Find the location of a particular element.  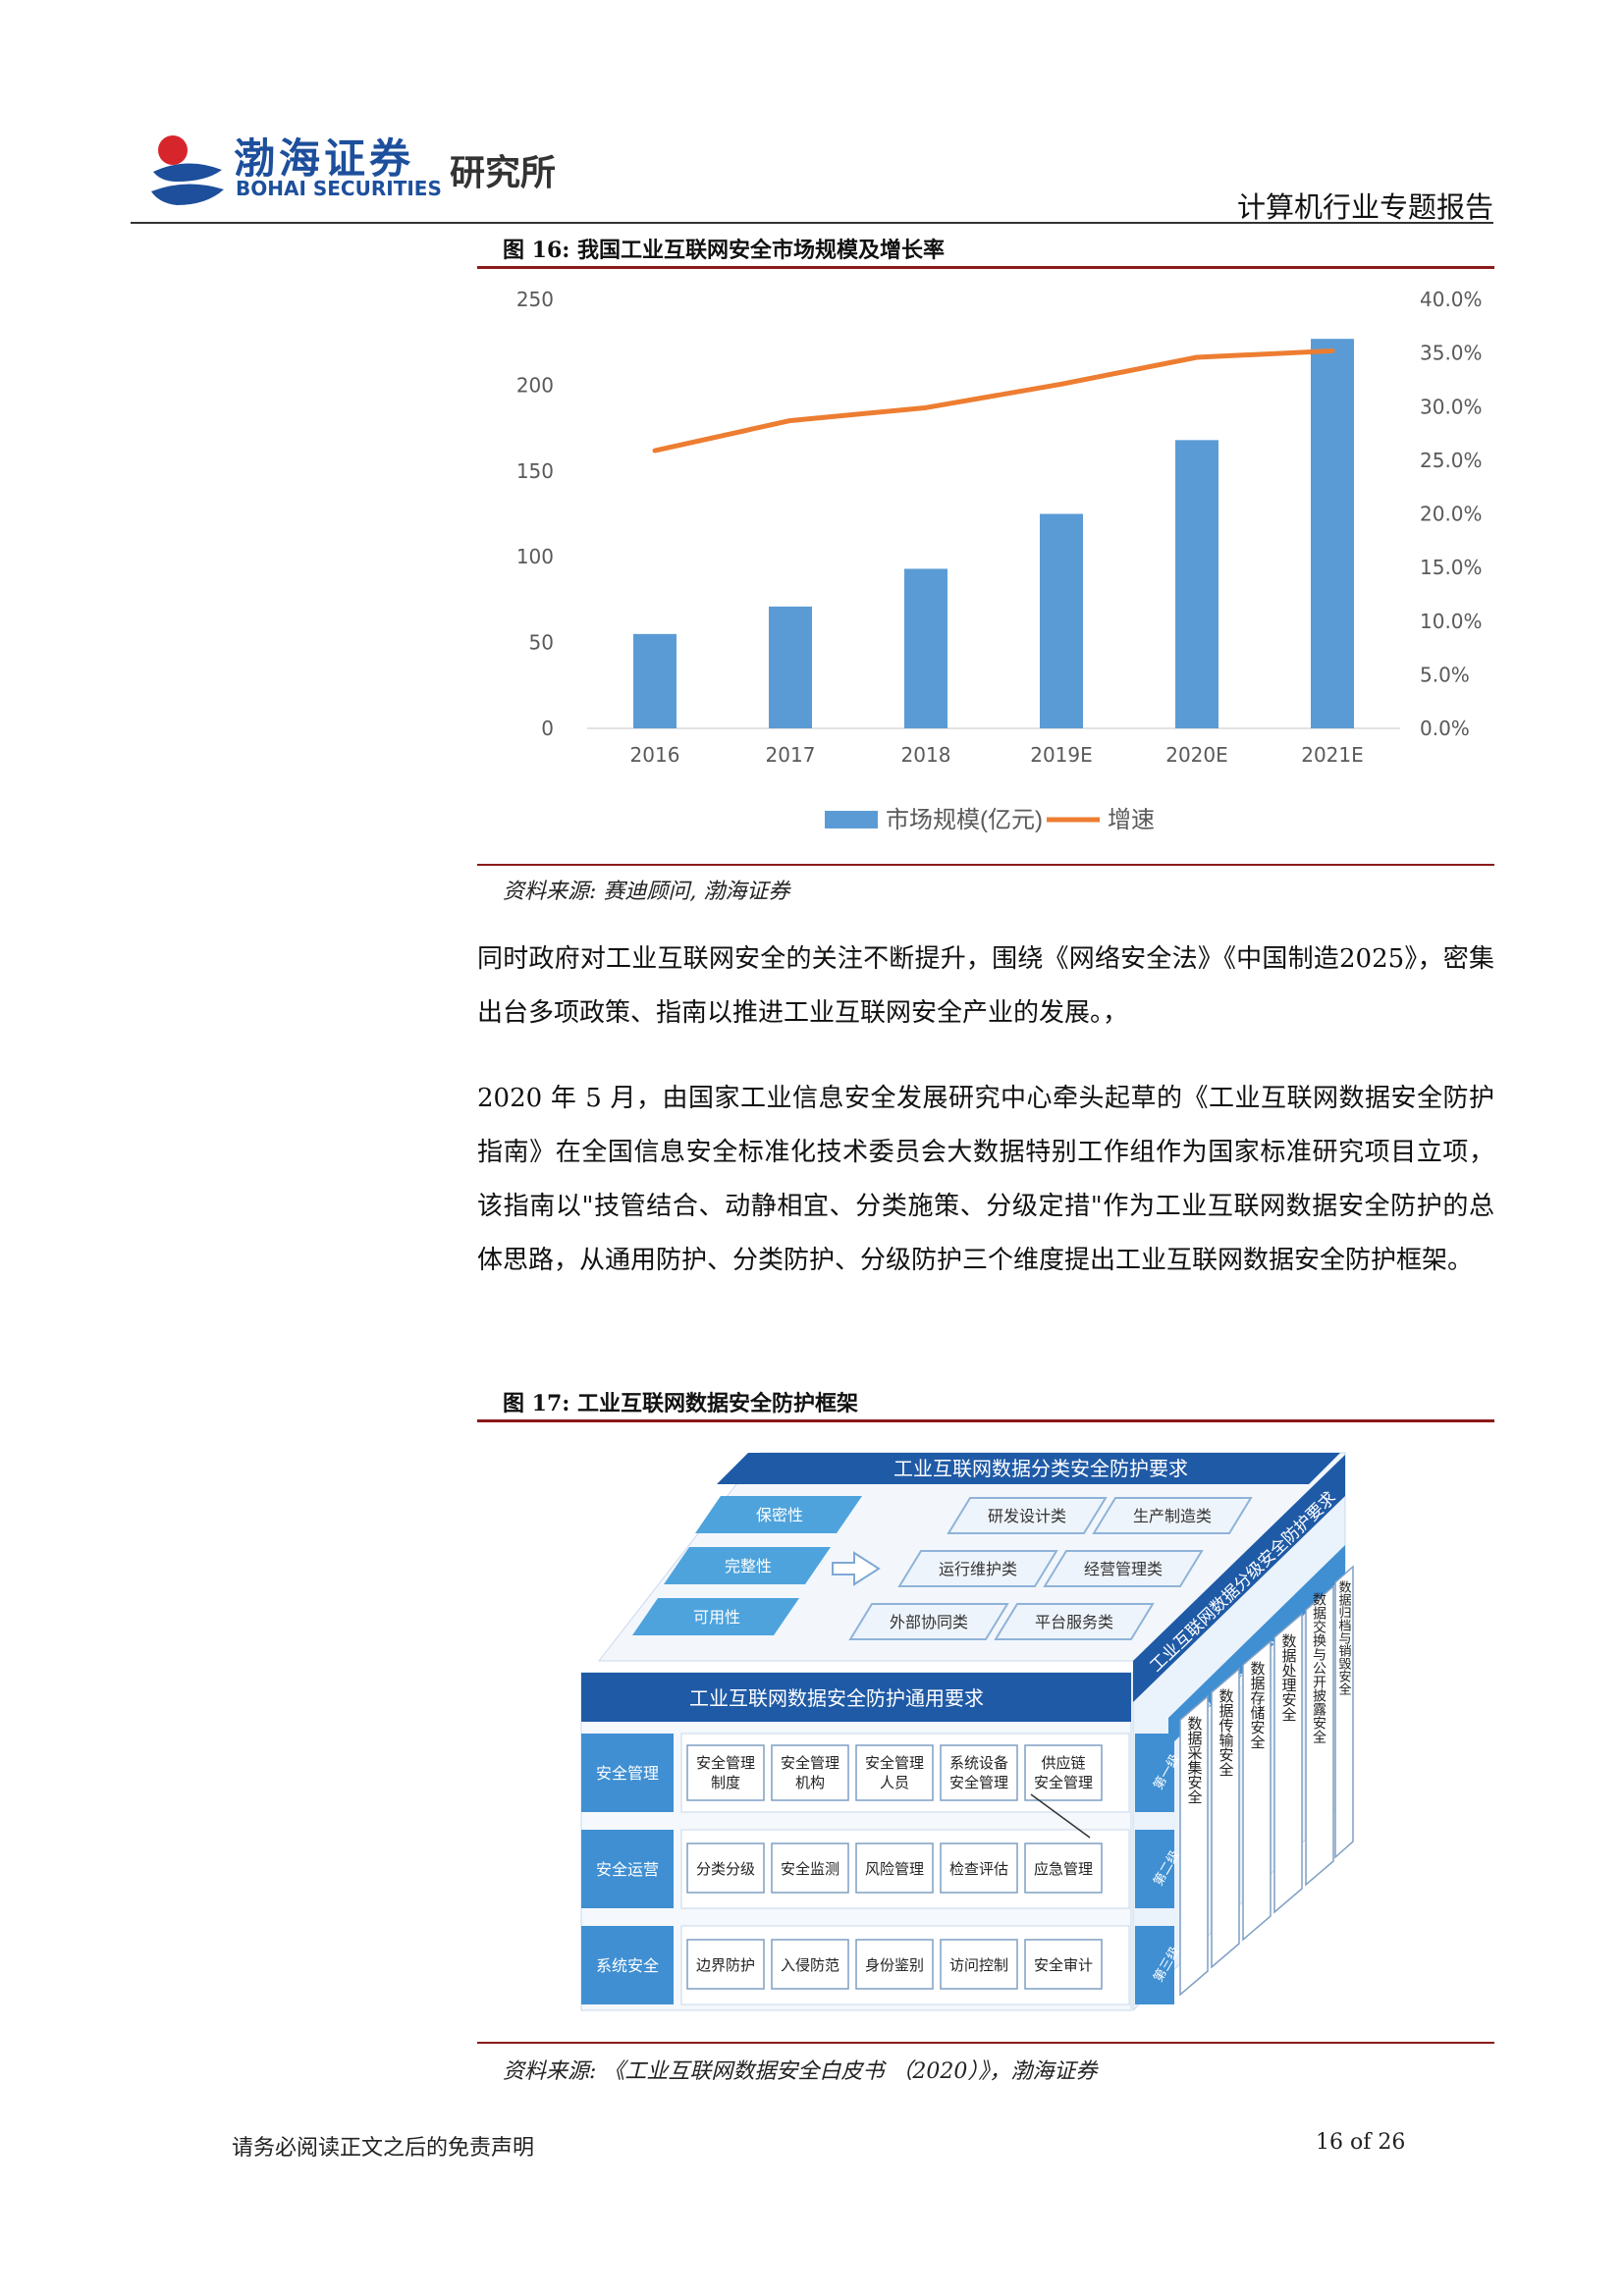

left-tick-label: 250 is located at coordinates (535, 300).